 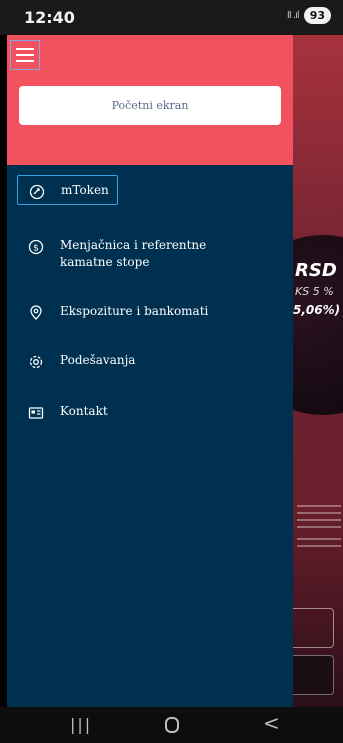 I want to click on hamburger-menu-icon, so click(x=25, y=55).